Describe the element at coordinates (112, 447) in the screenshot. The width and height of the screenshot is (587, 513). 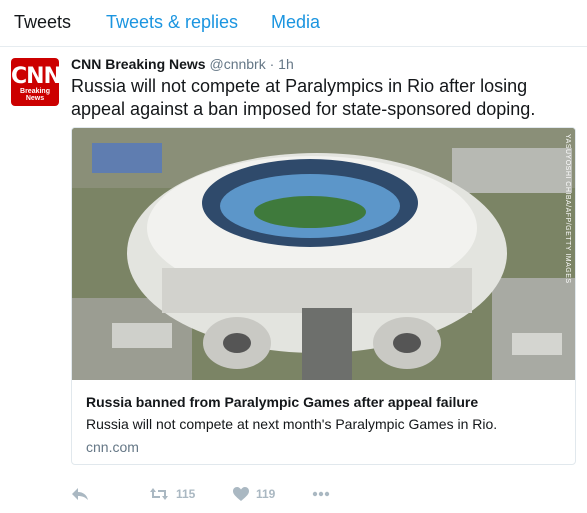
I see `card-domain: cnn.com` at that location.